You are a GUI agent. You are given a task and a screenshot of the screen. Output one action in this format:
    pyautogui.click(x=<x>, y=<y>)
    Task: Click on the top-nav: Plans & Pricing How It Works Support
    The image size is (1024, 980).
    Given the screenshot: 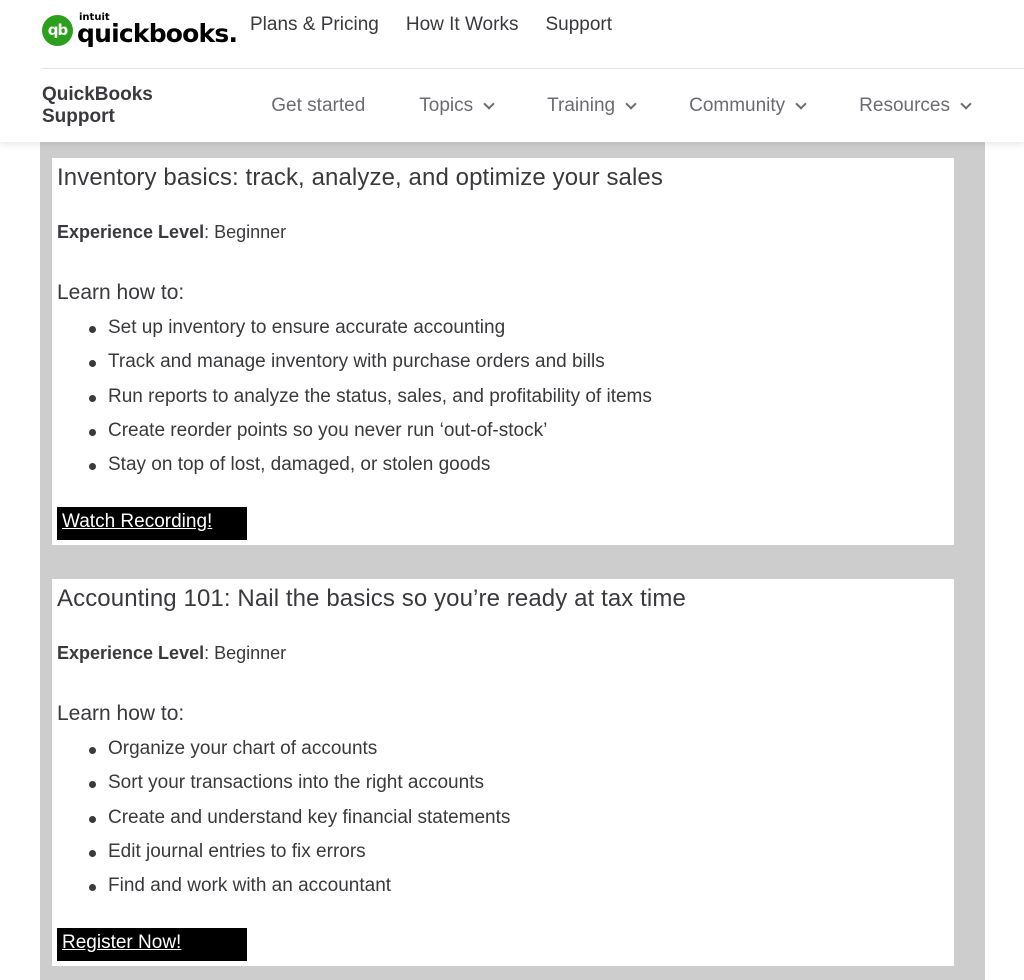 What is the action you would take?
    pyautogui.click(x=431, y=25)
    